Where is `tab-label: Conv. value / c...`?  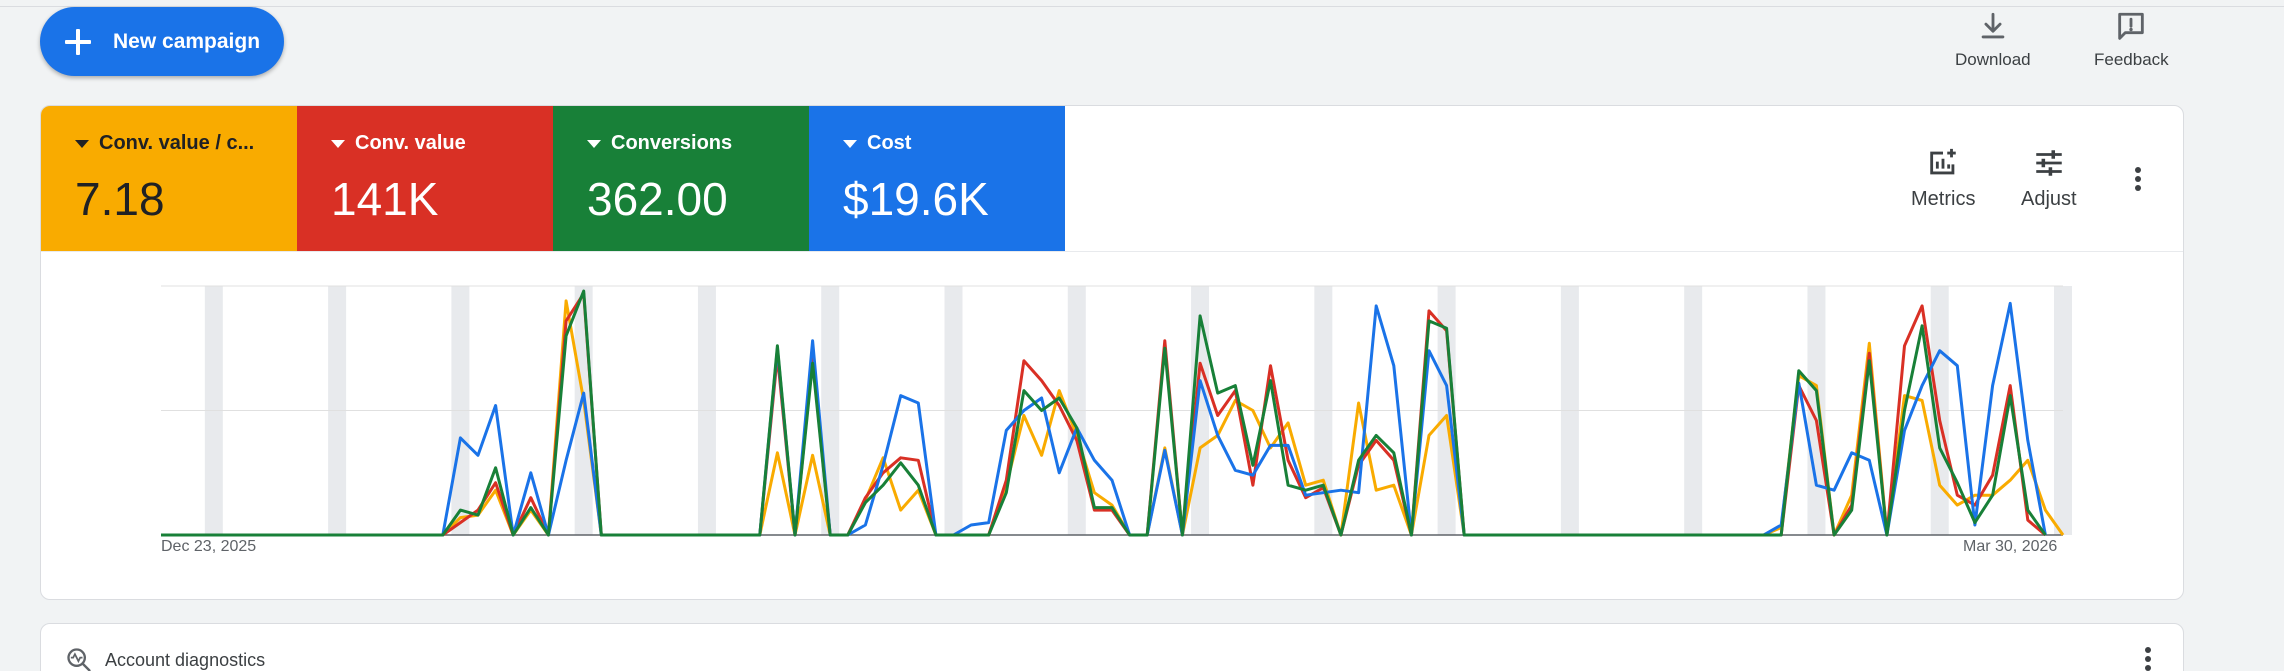 tab-label: Conv. value / c... is located at coordinates (177, 143).